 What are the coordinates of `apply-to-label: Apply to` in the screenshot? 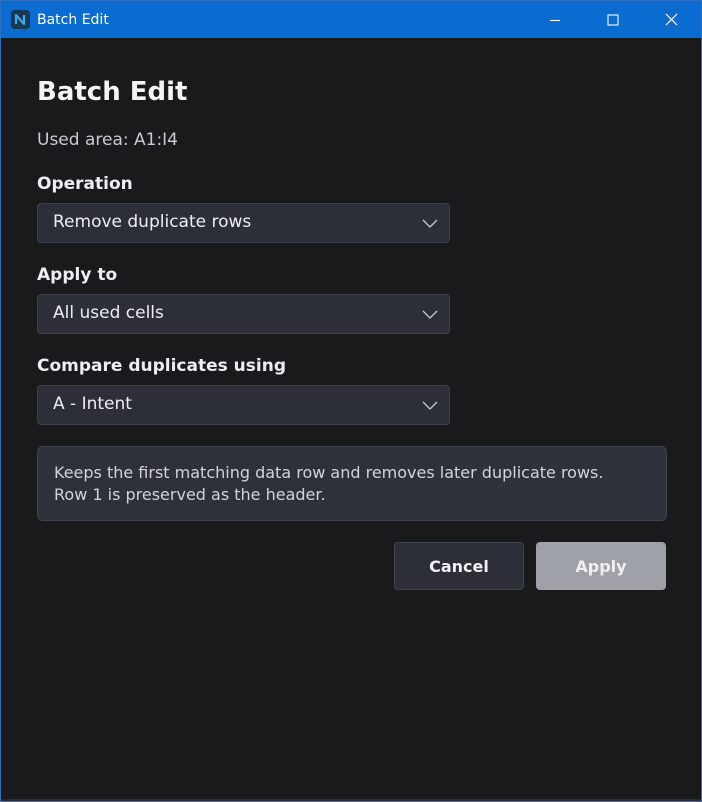 It's located at (77, 275).